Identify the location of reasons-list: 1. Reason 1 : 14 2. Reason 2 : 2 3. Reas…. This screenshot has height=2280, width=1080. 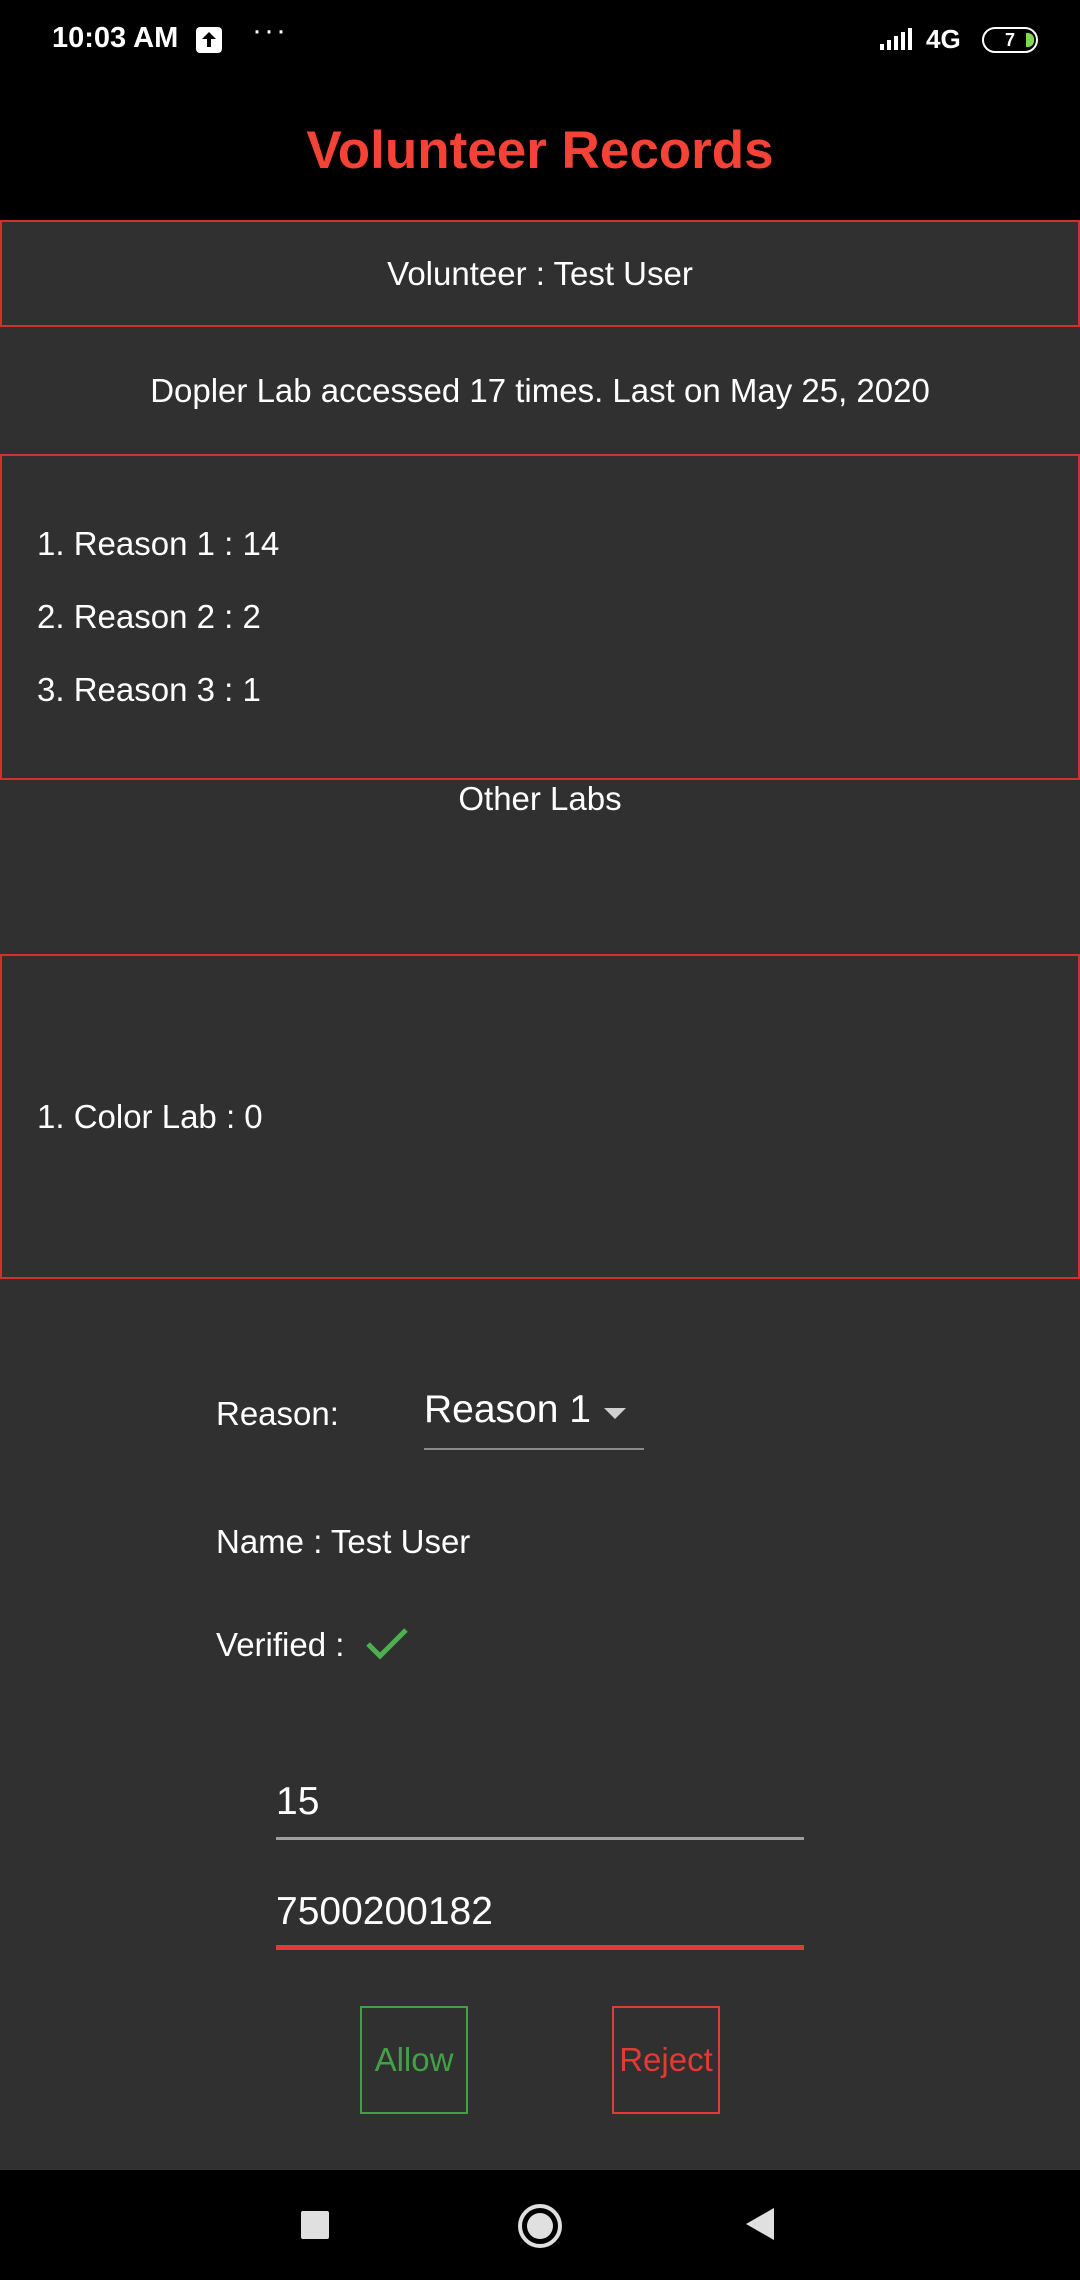
(540, 617).